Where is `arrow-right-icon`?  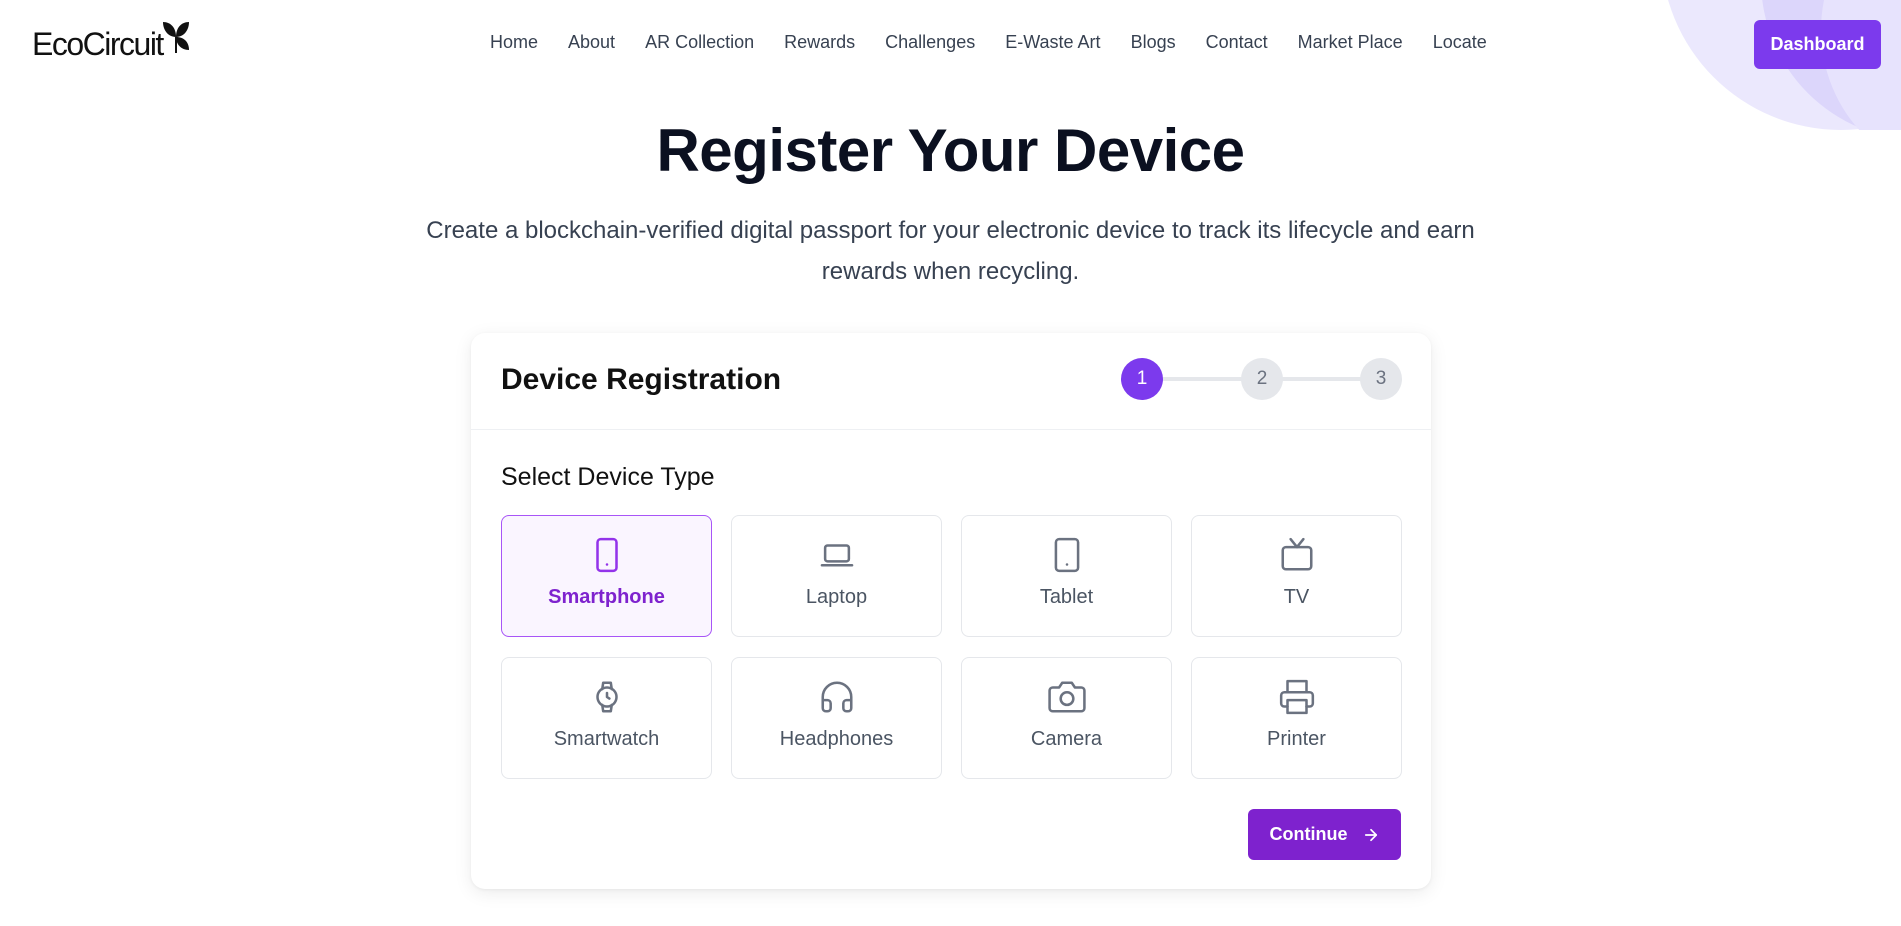
arrow-right-icon is located at coordinates (1370, 834).